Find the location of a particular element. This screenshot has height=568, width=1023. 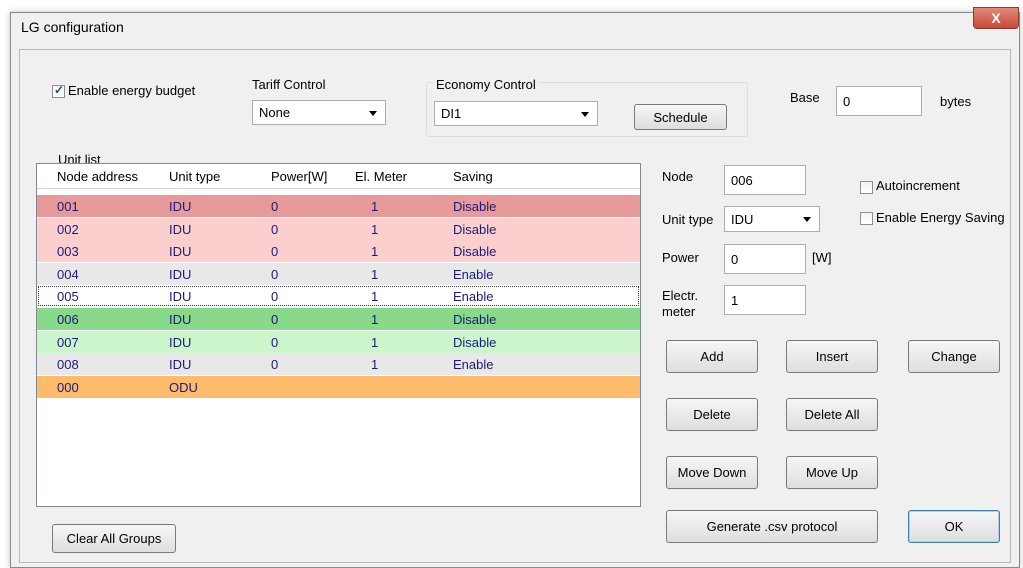

power-input: 0 is located at coordinates (765, 259).